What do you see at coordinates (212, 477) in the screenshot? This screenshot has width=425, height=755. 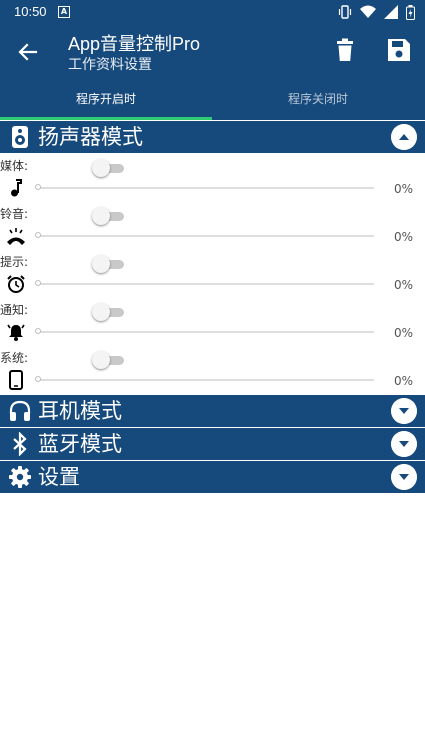 I see `section-settings-header: 设置` at bounding box center [212, 477].